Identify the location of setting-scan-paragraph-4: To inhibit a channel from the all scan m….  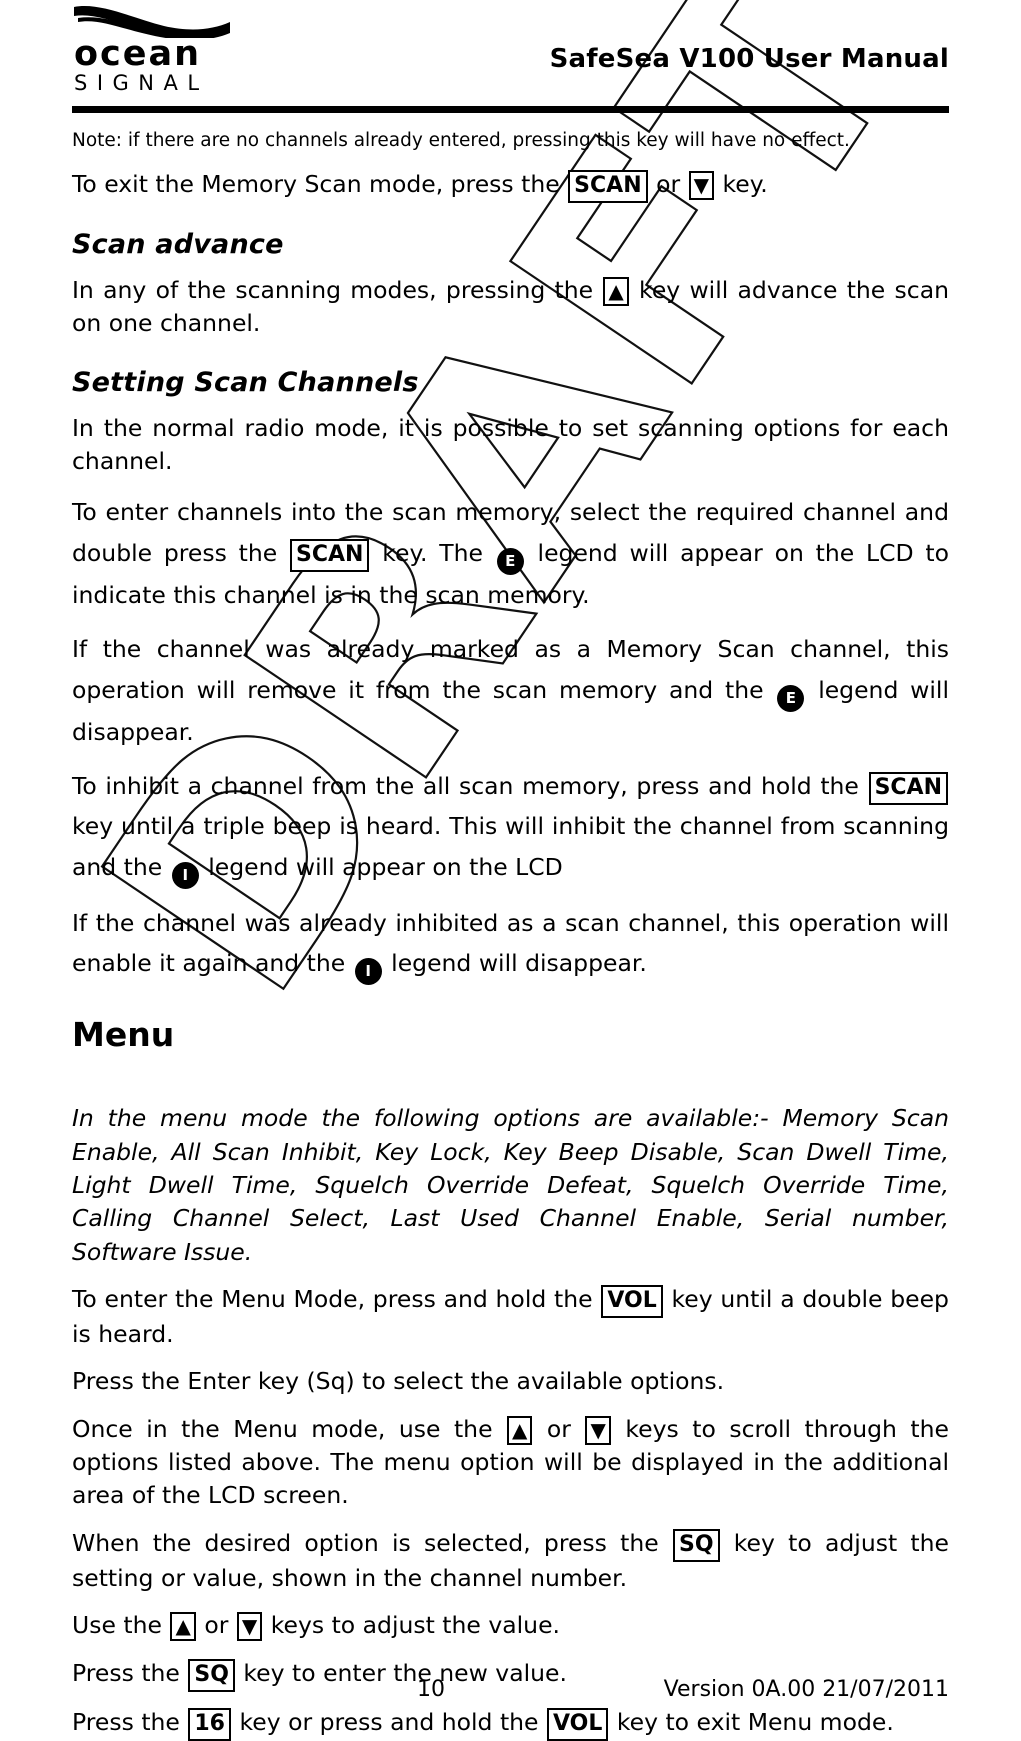
(510, 827).